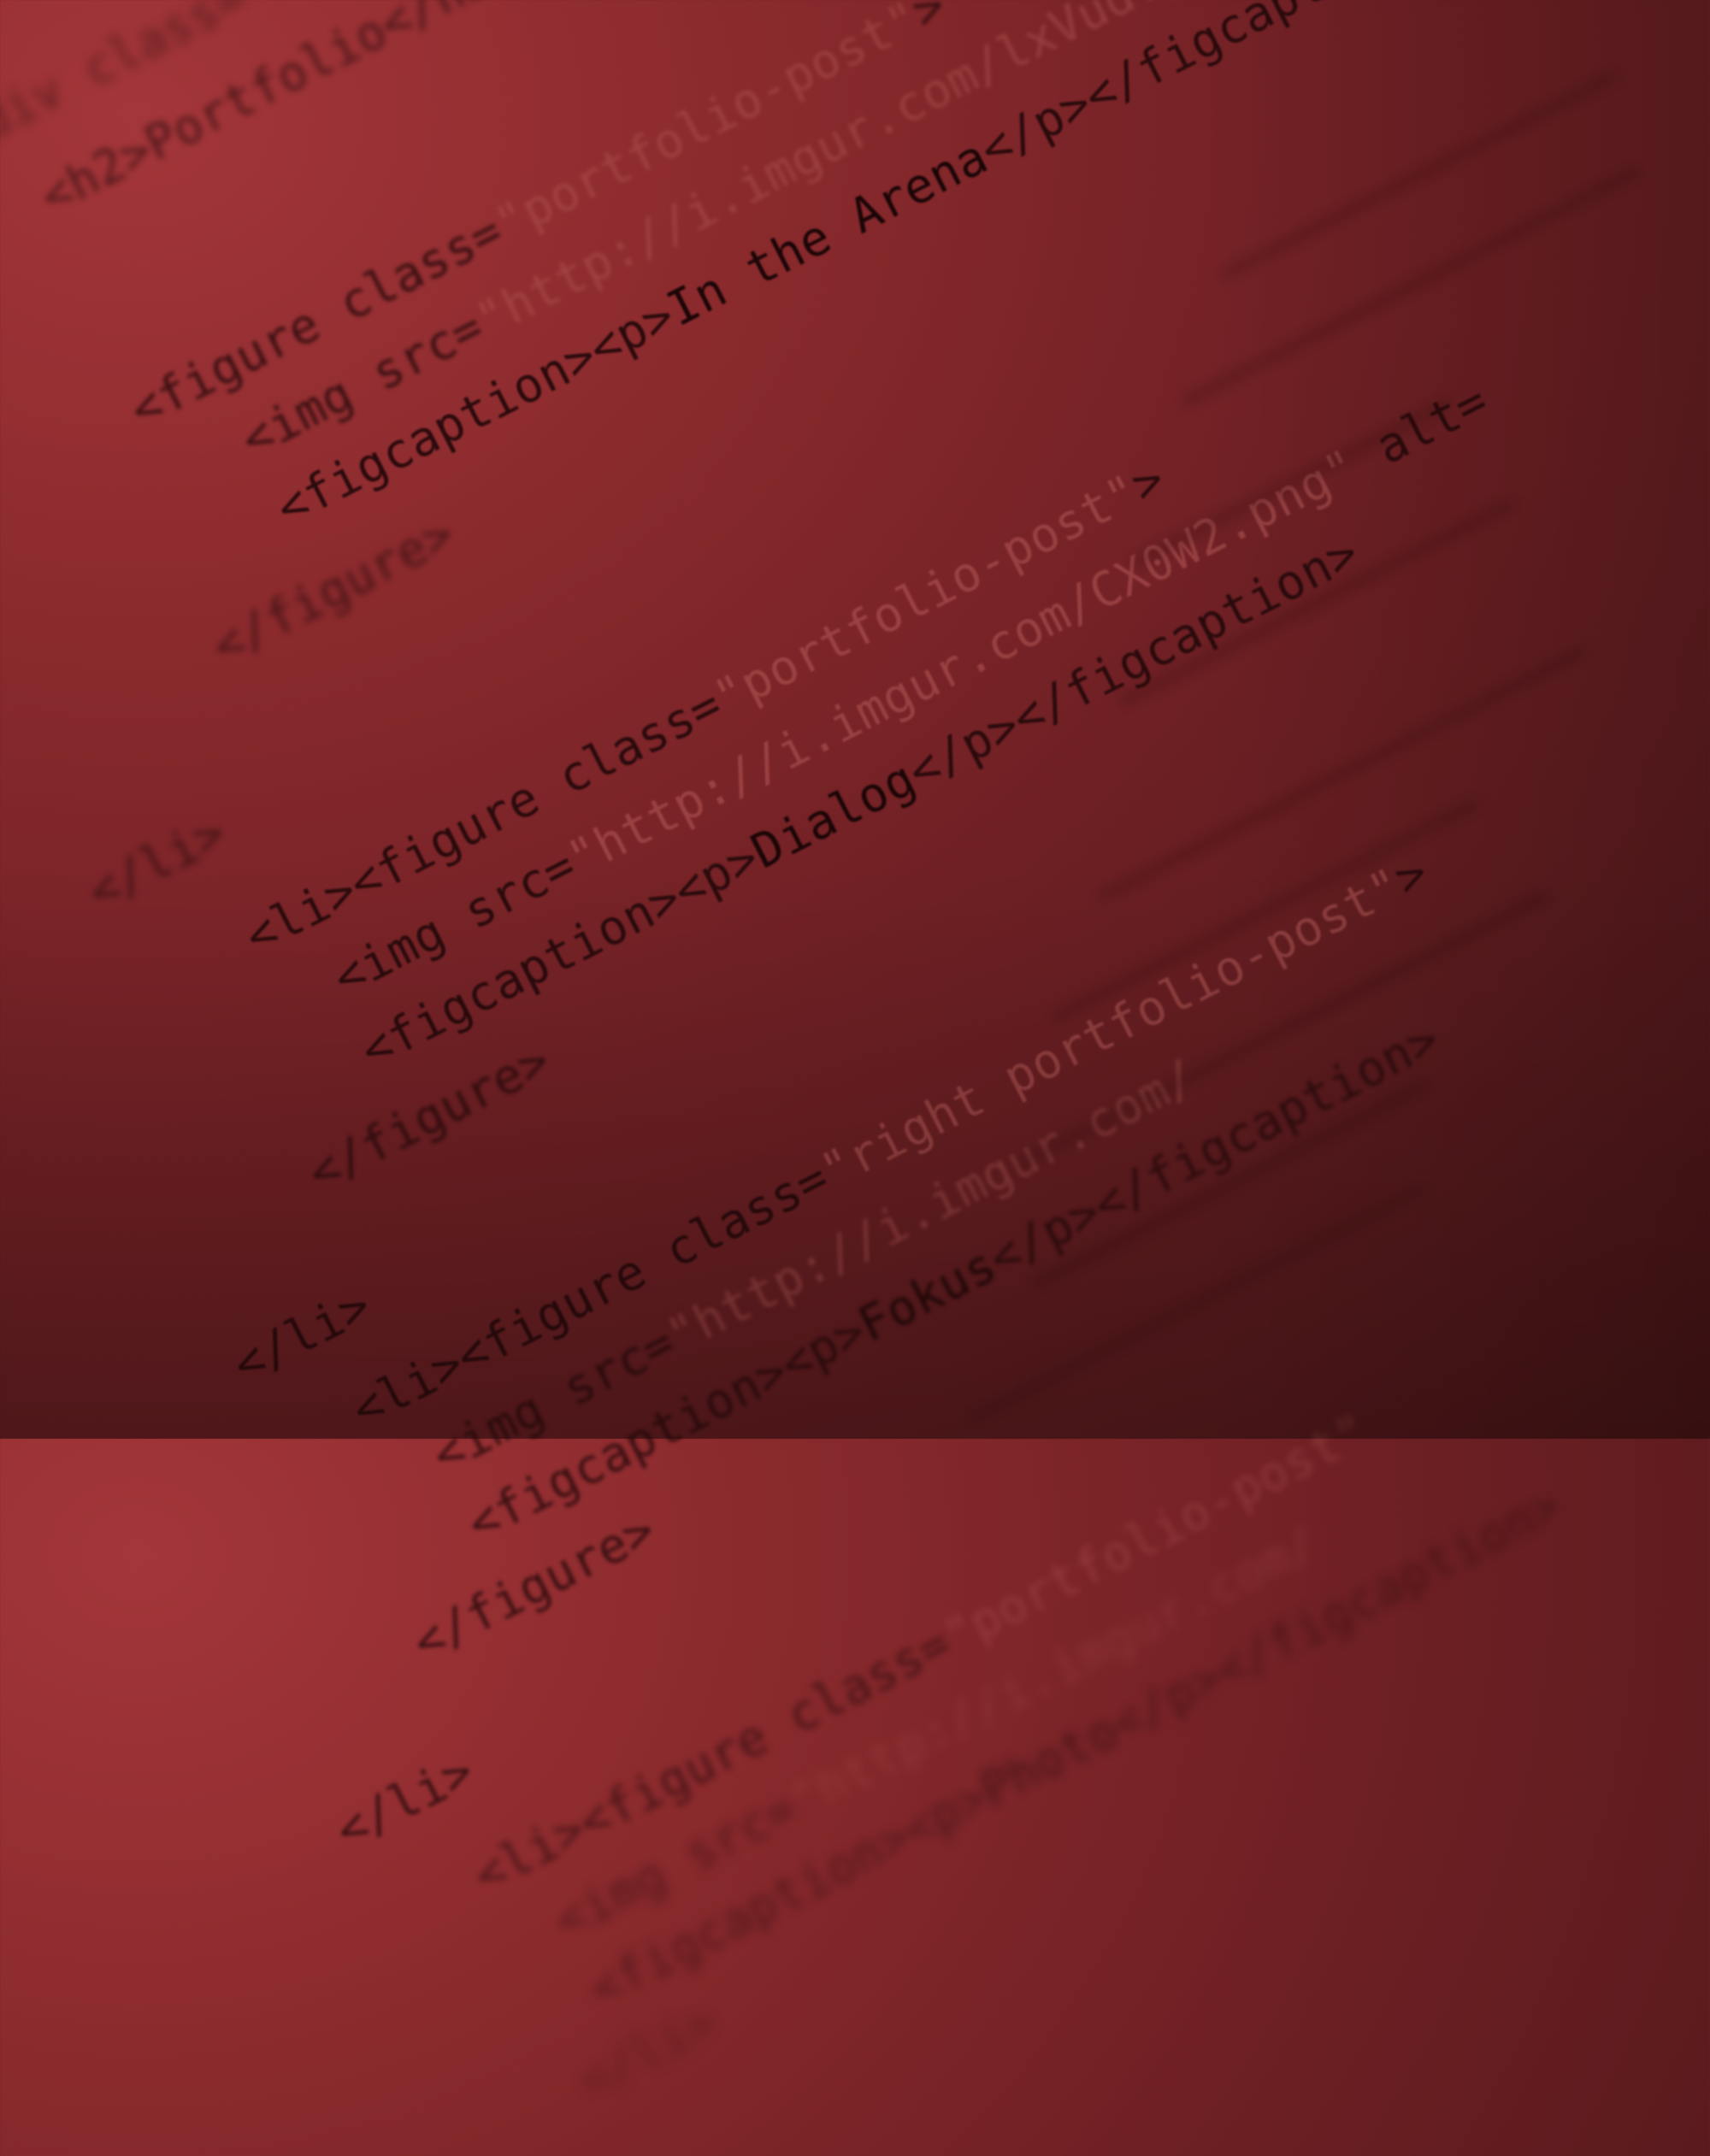  I want to click on tag-text: alt=, so click(1419, 431).